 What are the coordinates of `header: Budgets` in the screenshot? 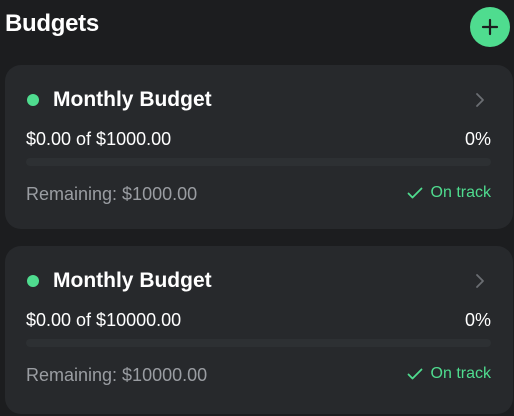 It's located at (257, 28).